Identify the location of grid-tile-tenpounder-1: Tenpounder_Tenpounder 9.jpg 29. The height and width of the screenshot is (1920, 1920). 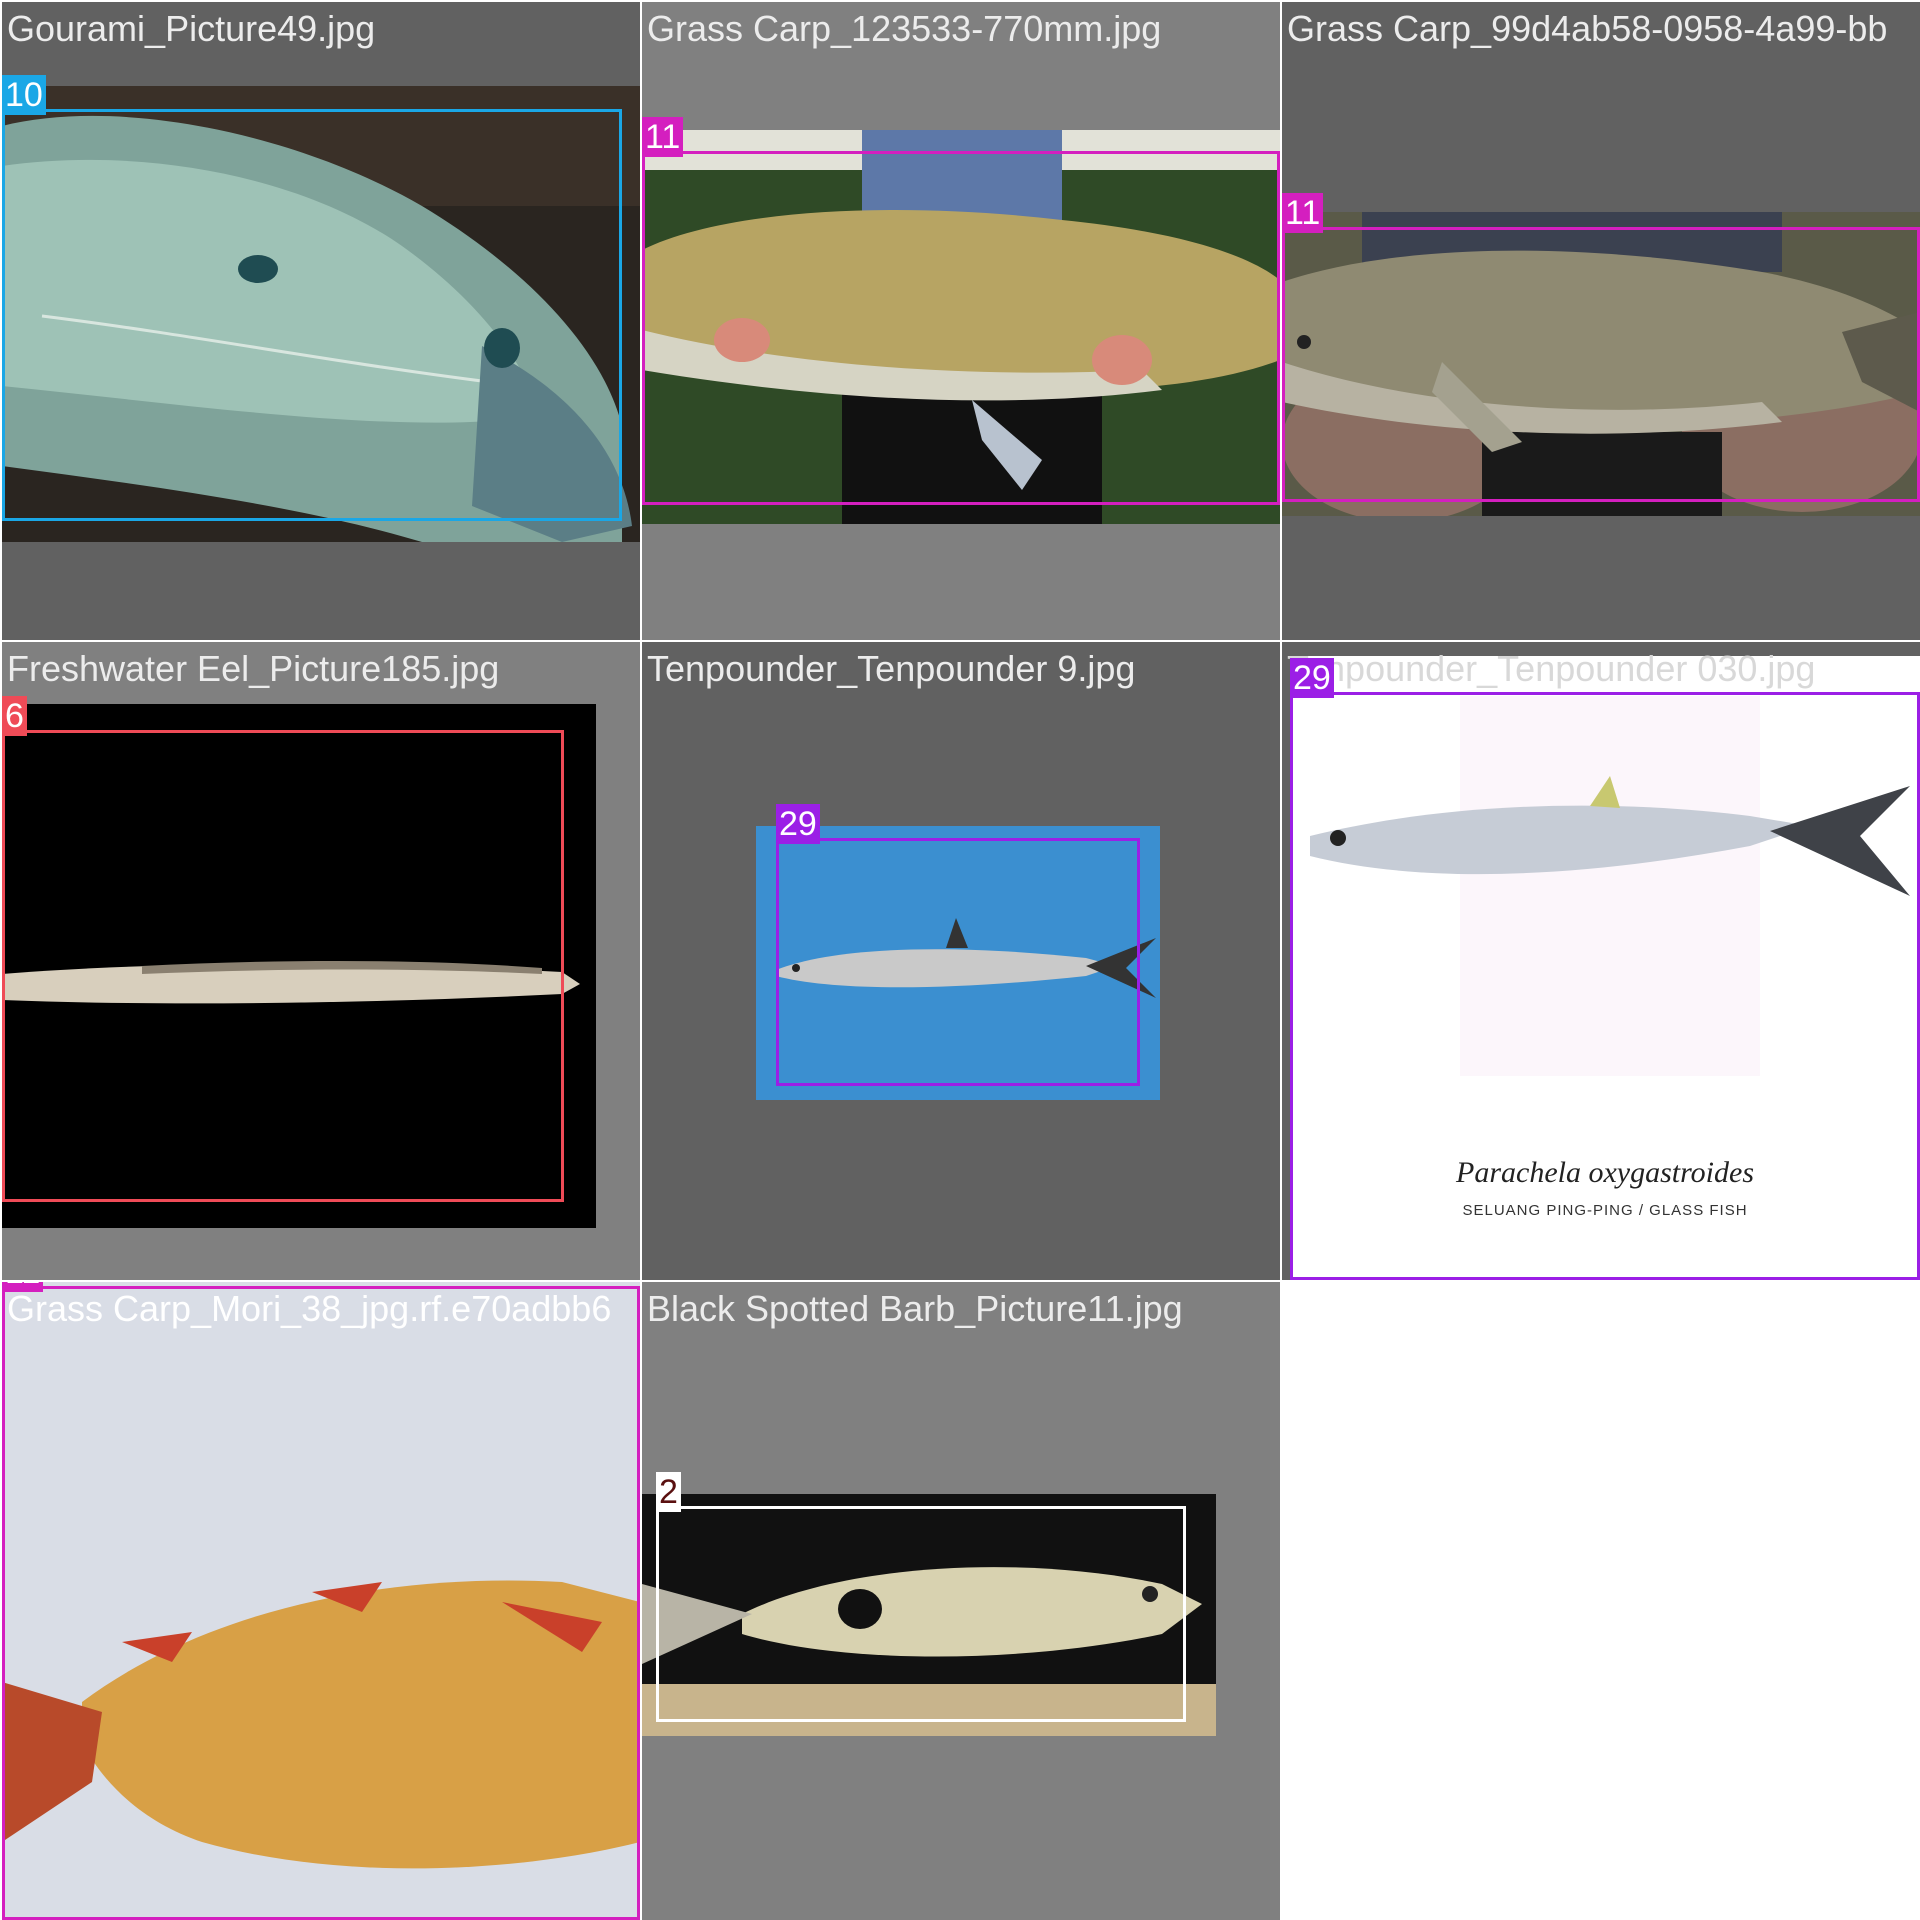
(961, 961).